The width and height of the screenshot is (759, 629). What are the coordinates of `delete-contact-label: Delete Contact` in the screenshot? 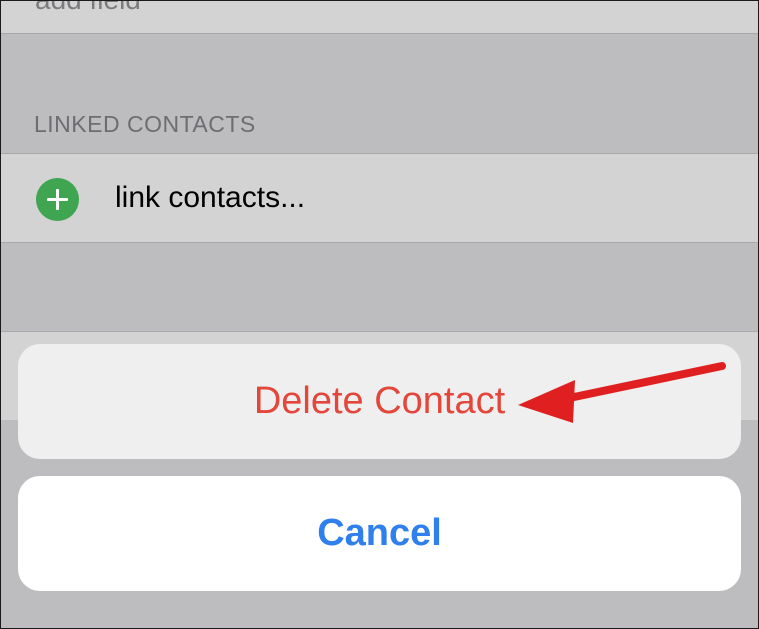 It's located at (379, 401).